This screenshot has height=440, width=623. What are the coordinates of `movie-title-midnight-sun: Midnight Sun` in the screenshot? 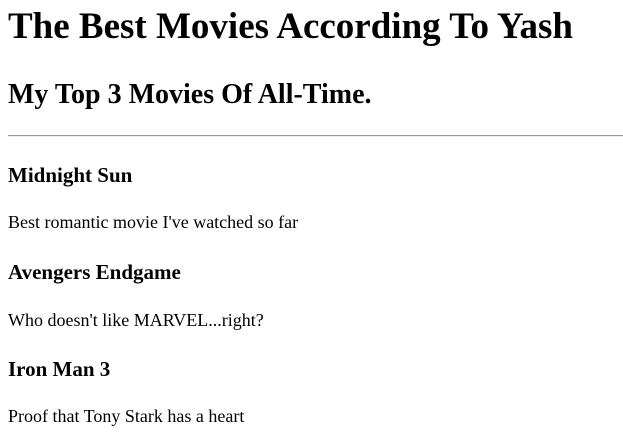 It's located at (70, 175).